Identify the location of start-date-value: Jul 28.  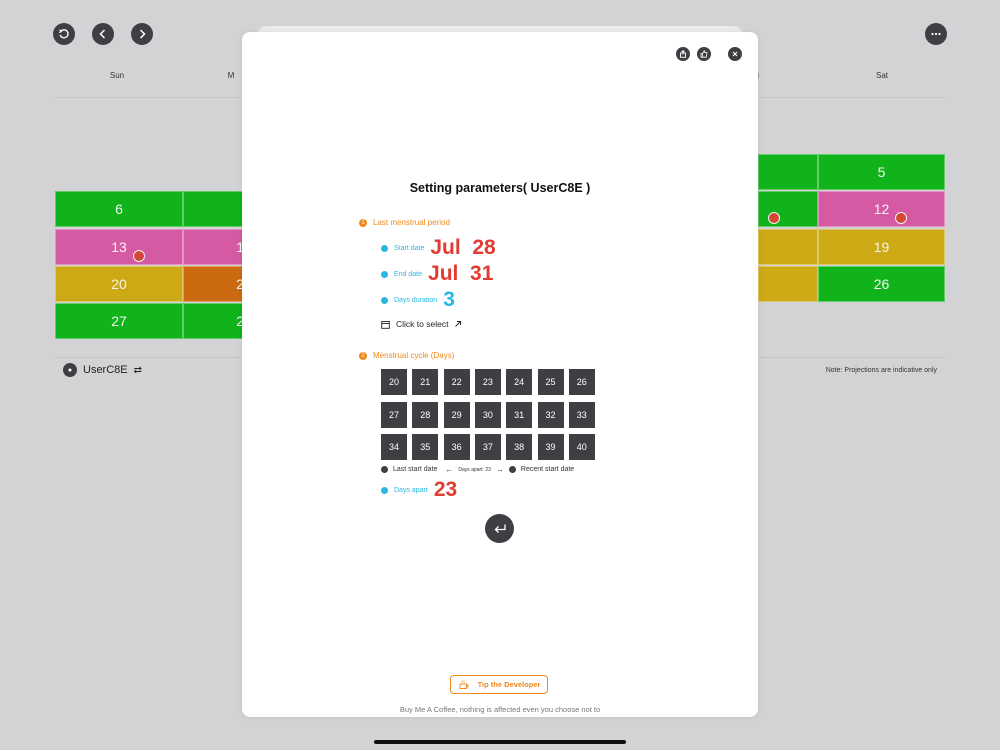
(463, 247).